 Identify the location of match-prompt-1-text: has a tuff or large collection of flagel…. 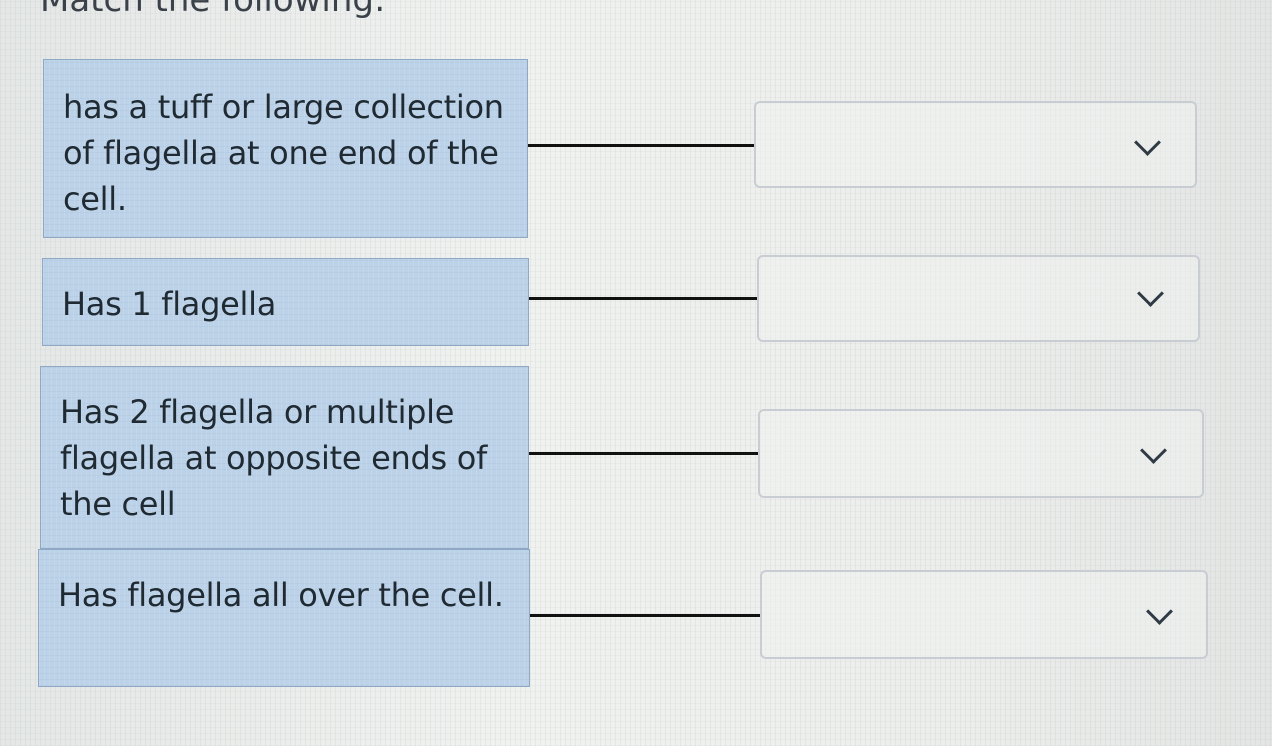
(283, 153).